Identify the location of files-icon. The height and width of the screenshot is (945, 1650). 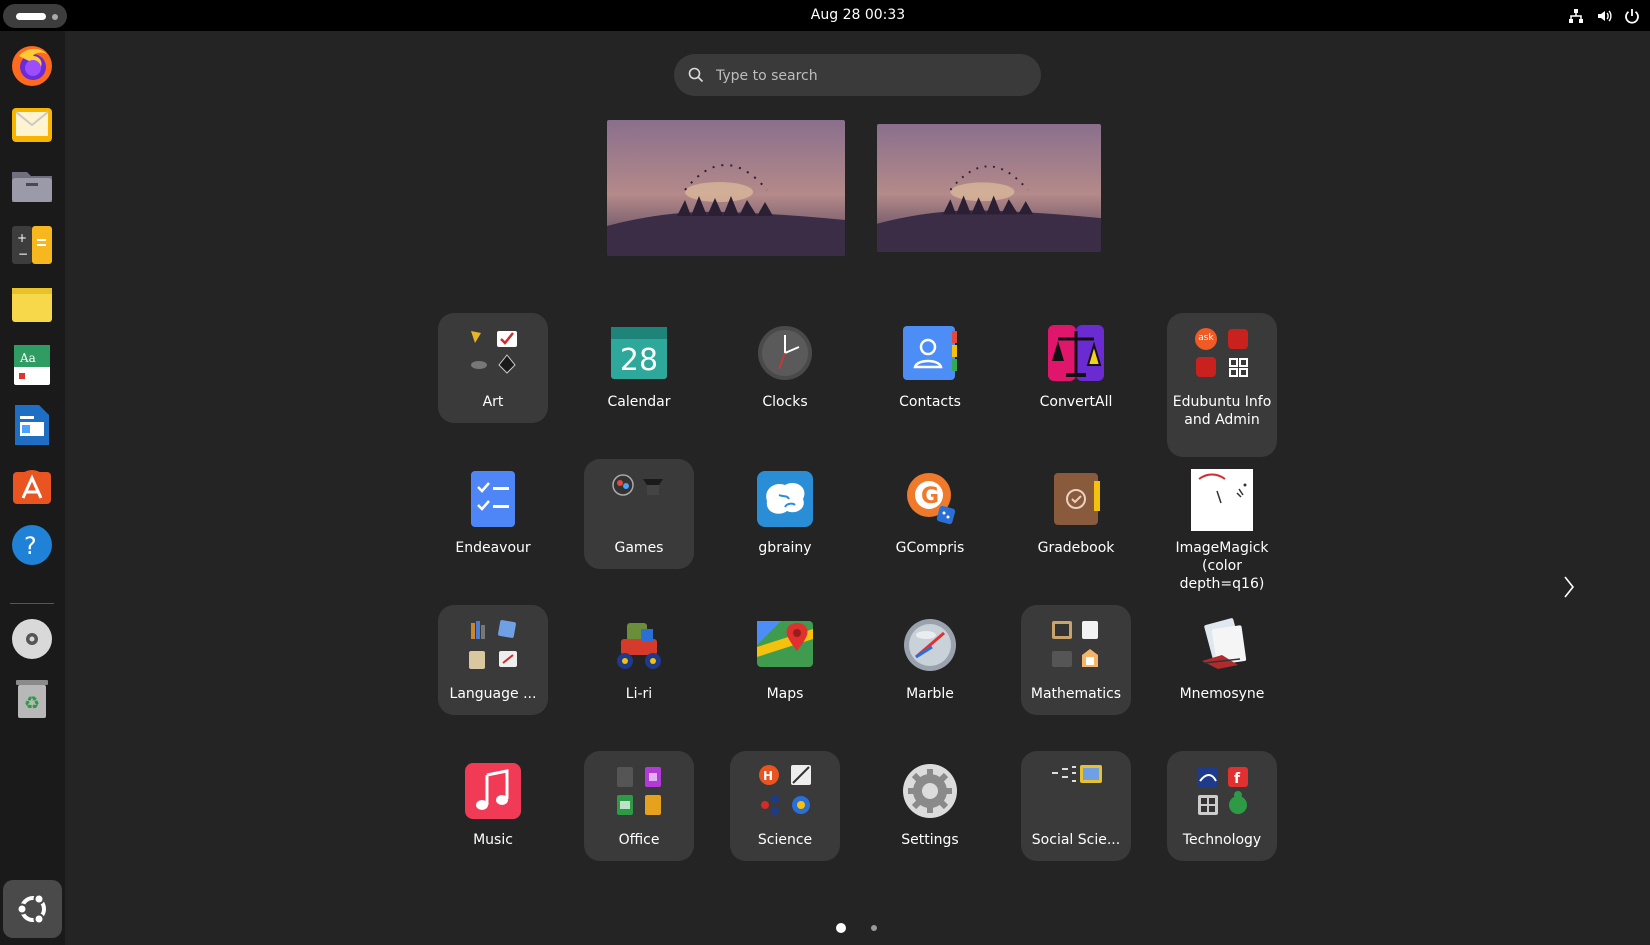
(32, 185).